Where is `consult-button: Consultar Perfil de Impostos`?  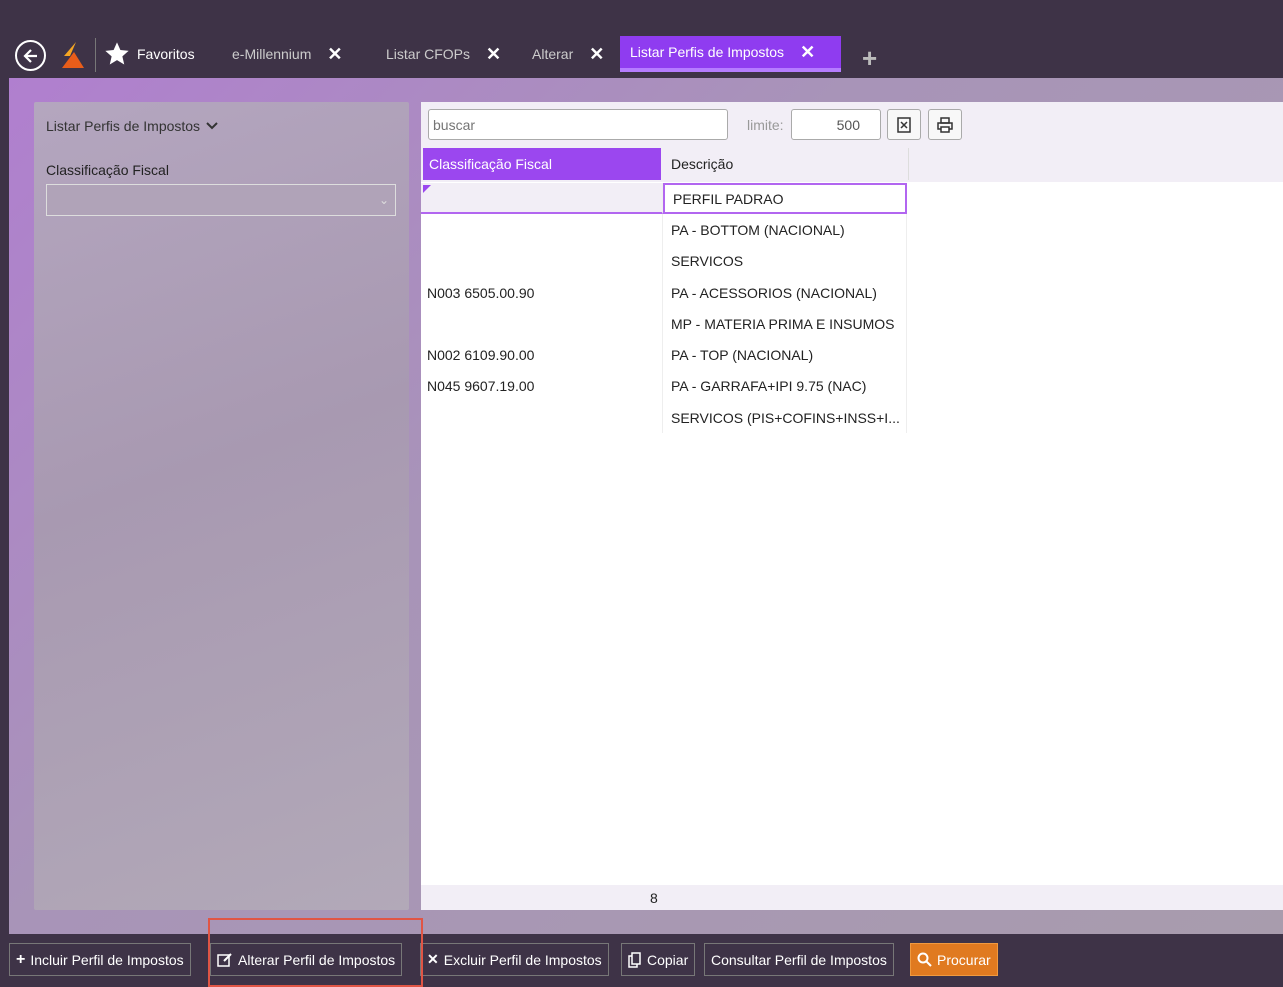
consult-button: Consultar Perfil de Impostos is located at coordinates (799, 959).